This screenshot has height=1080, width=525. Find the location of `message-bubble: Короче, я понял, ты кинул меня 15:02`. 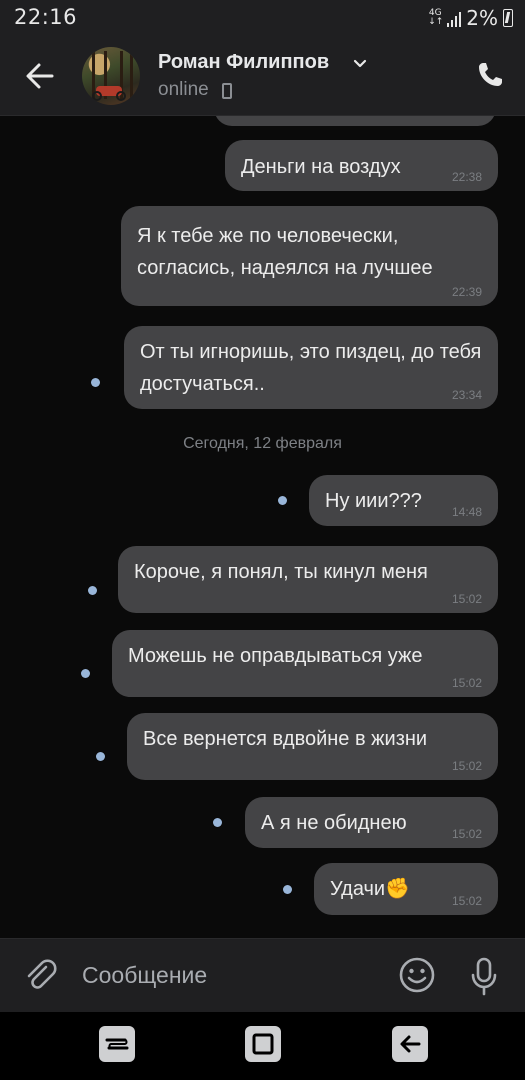

message-bubble: Короче, я понял, ты кинул меня 15:02 is located at coordinates (308, 579).